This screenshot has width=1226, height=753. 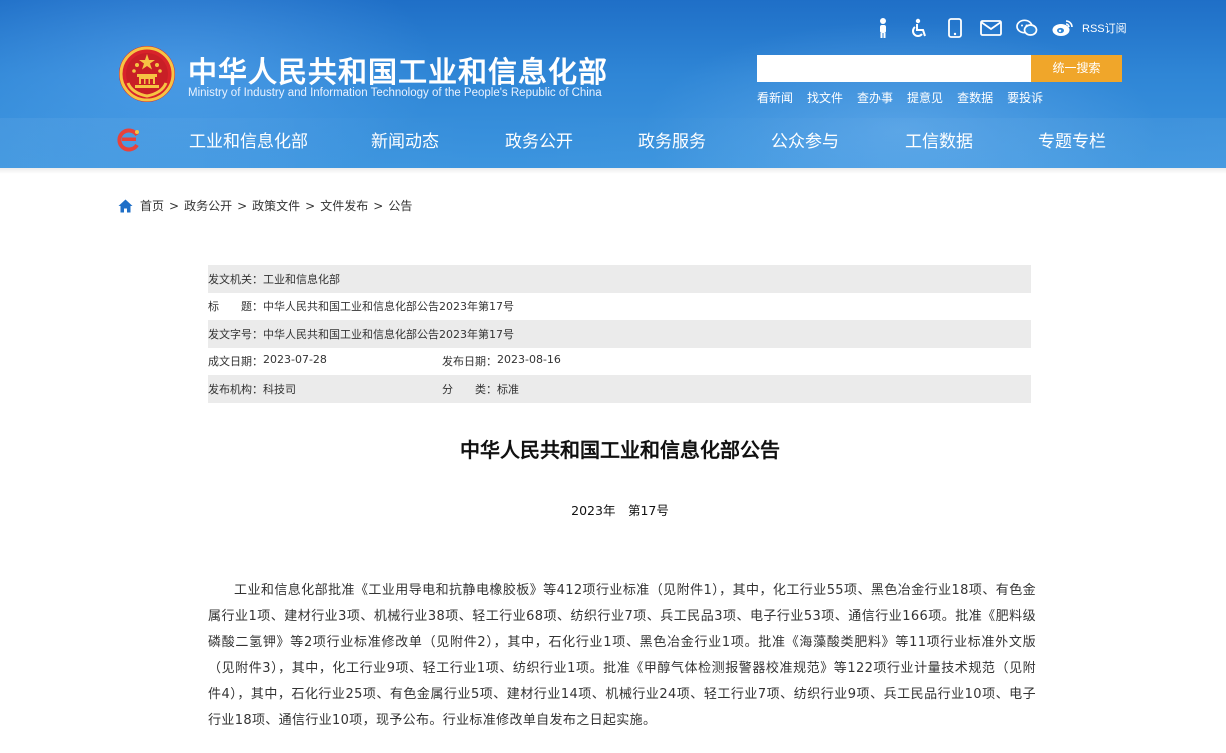 I want to click on meta-label: 发文字号：, so click(x=235, y=334).